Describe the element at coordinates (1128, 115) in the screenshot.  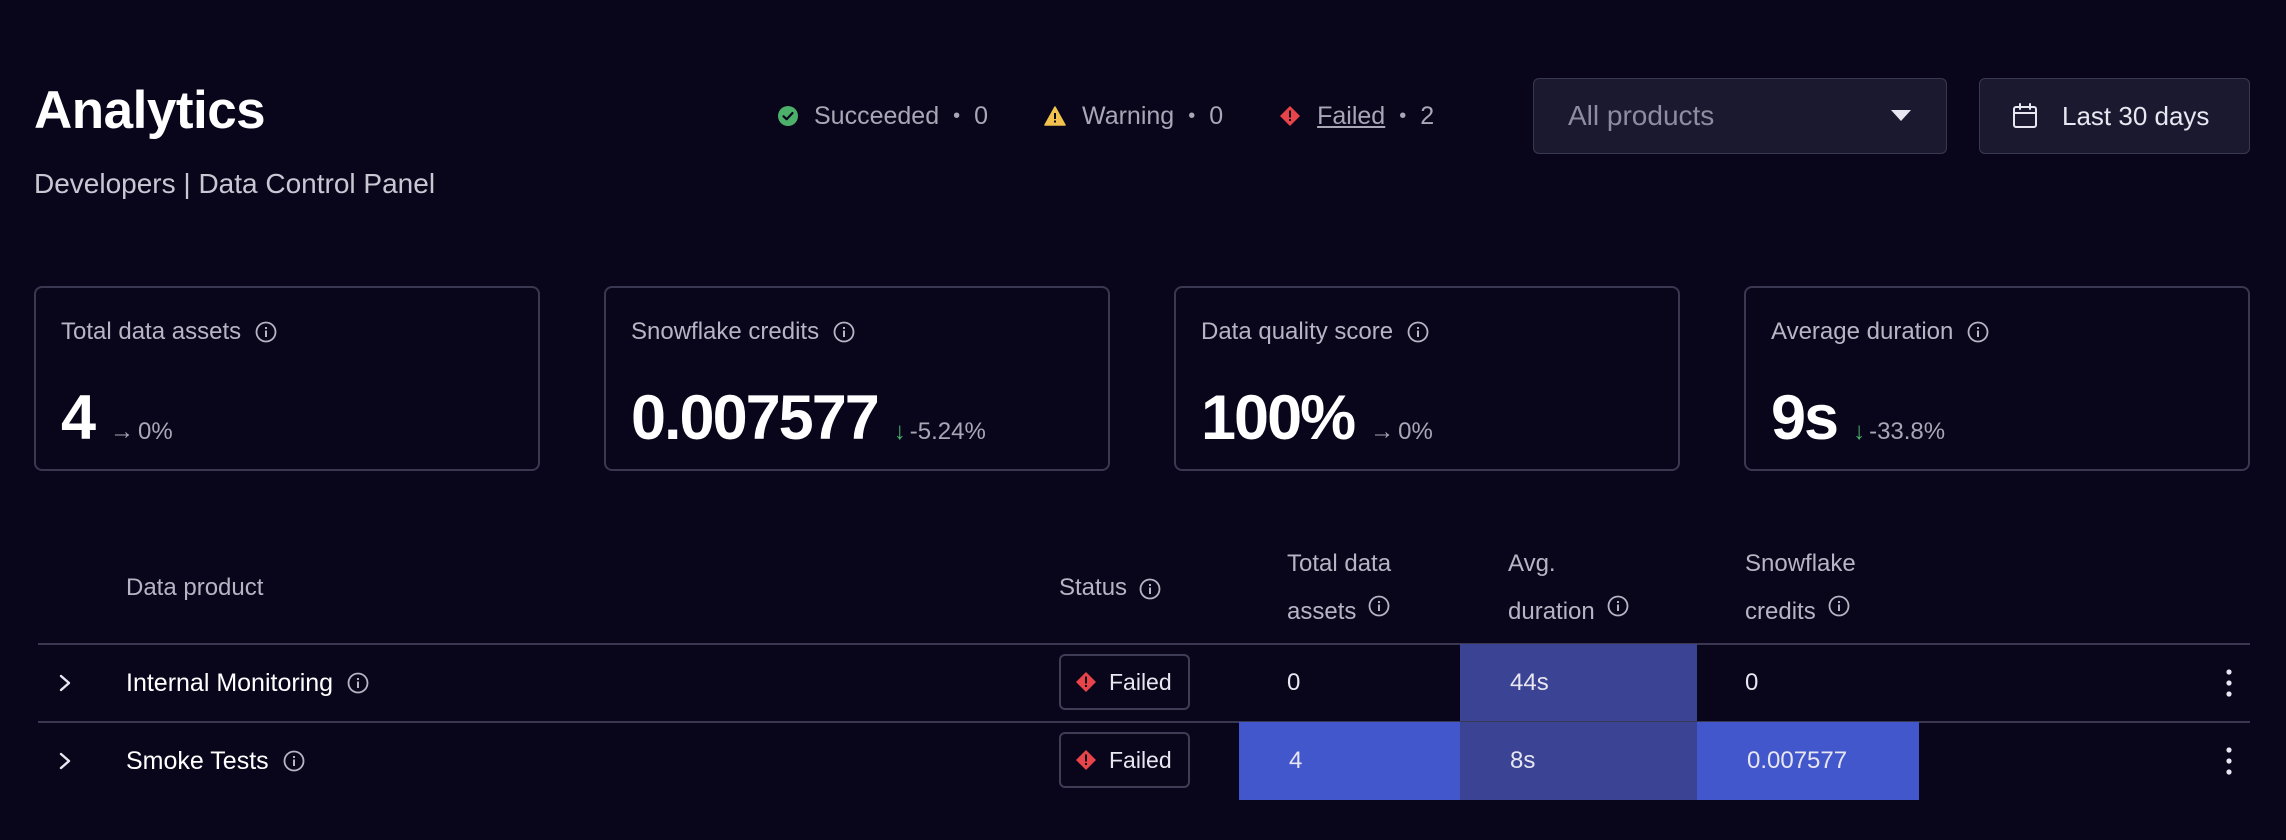
I see `warning-label: Warning` at that location.